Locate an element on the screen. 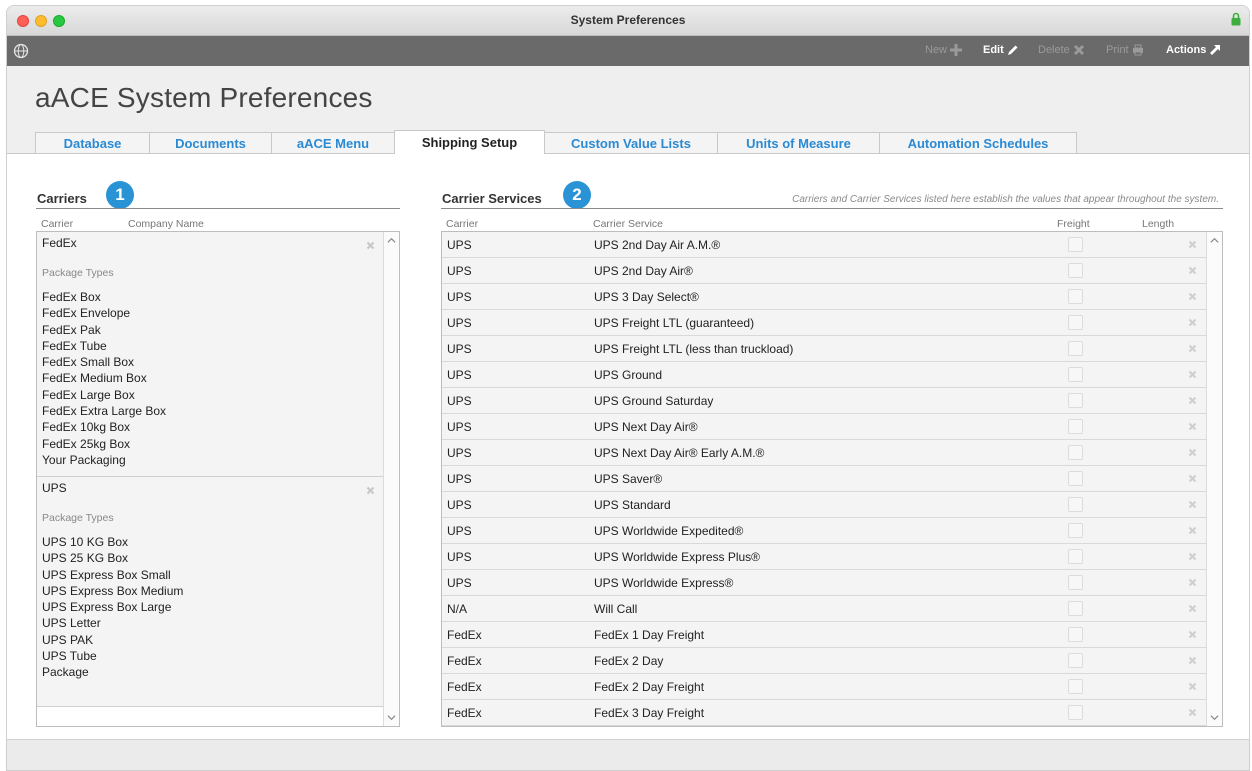 This screenshot has height=771, width=1252. service-row: UPS UPS Ground is located at coordinates (824, 375).